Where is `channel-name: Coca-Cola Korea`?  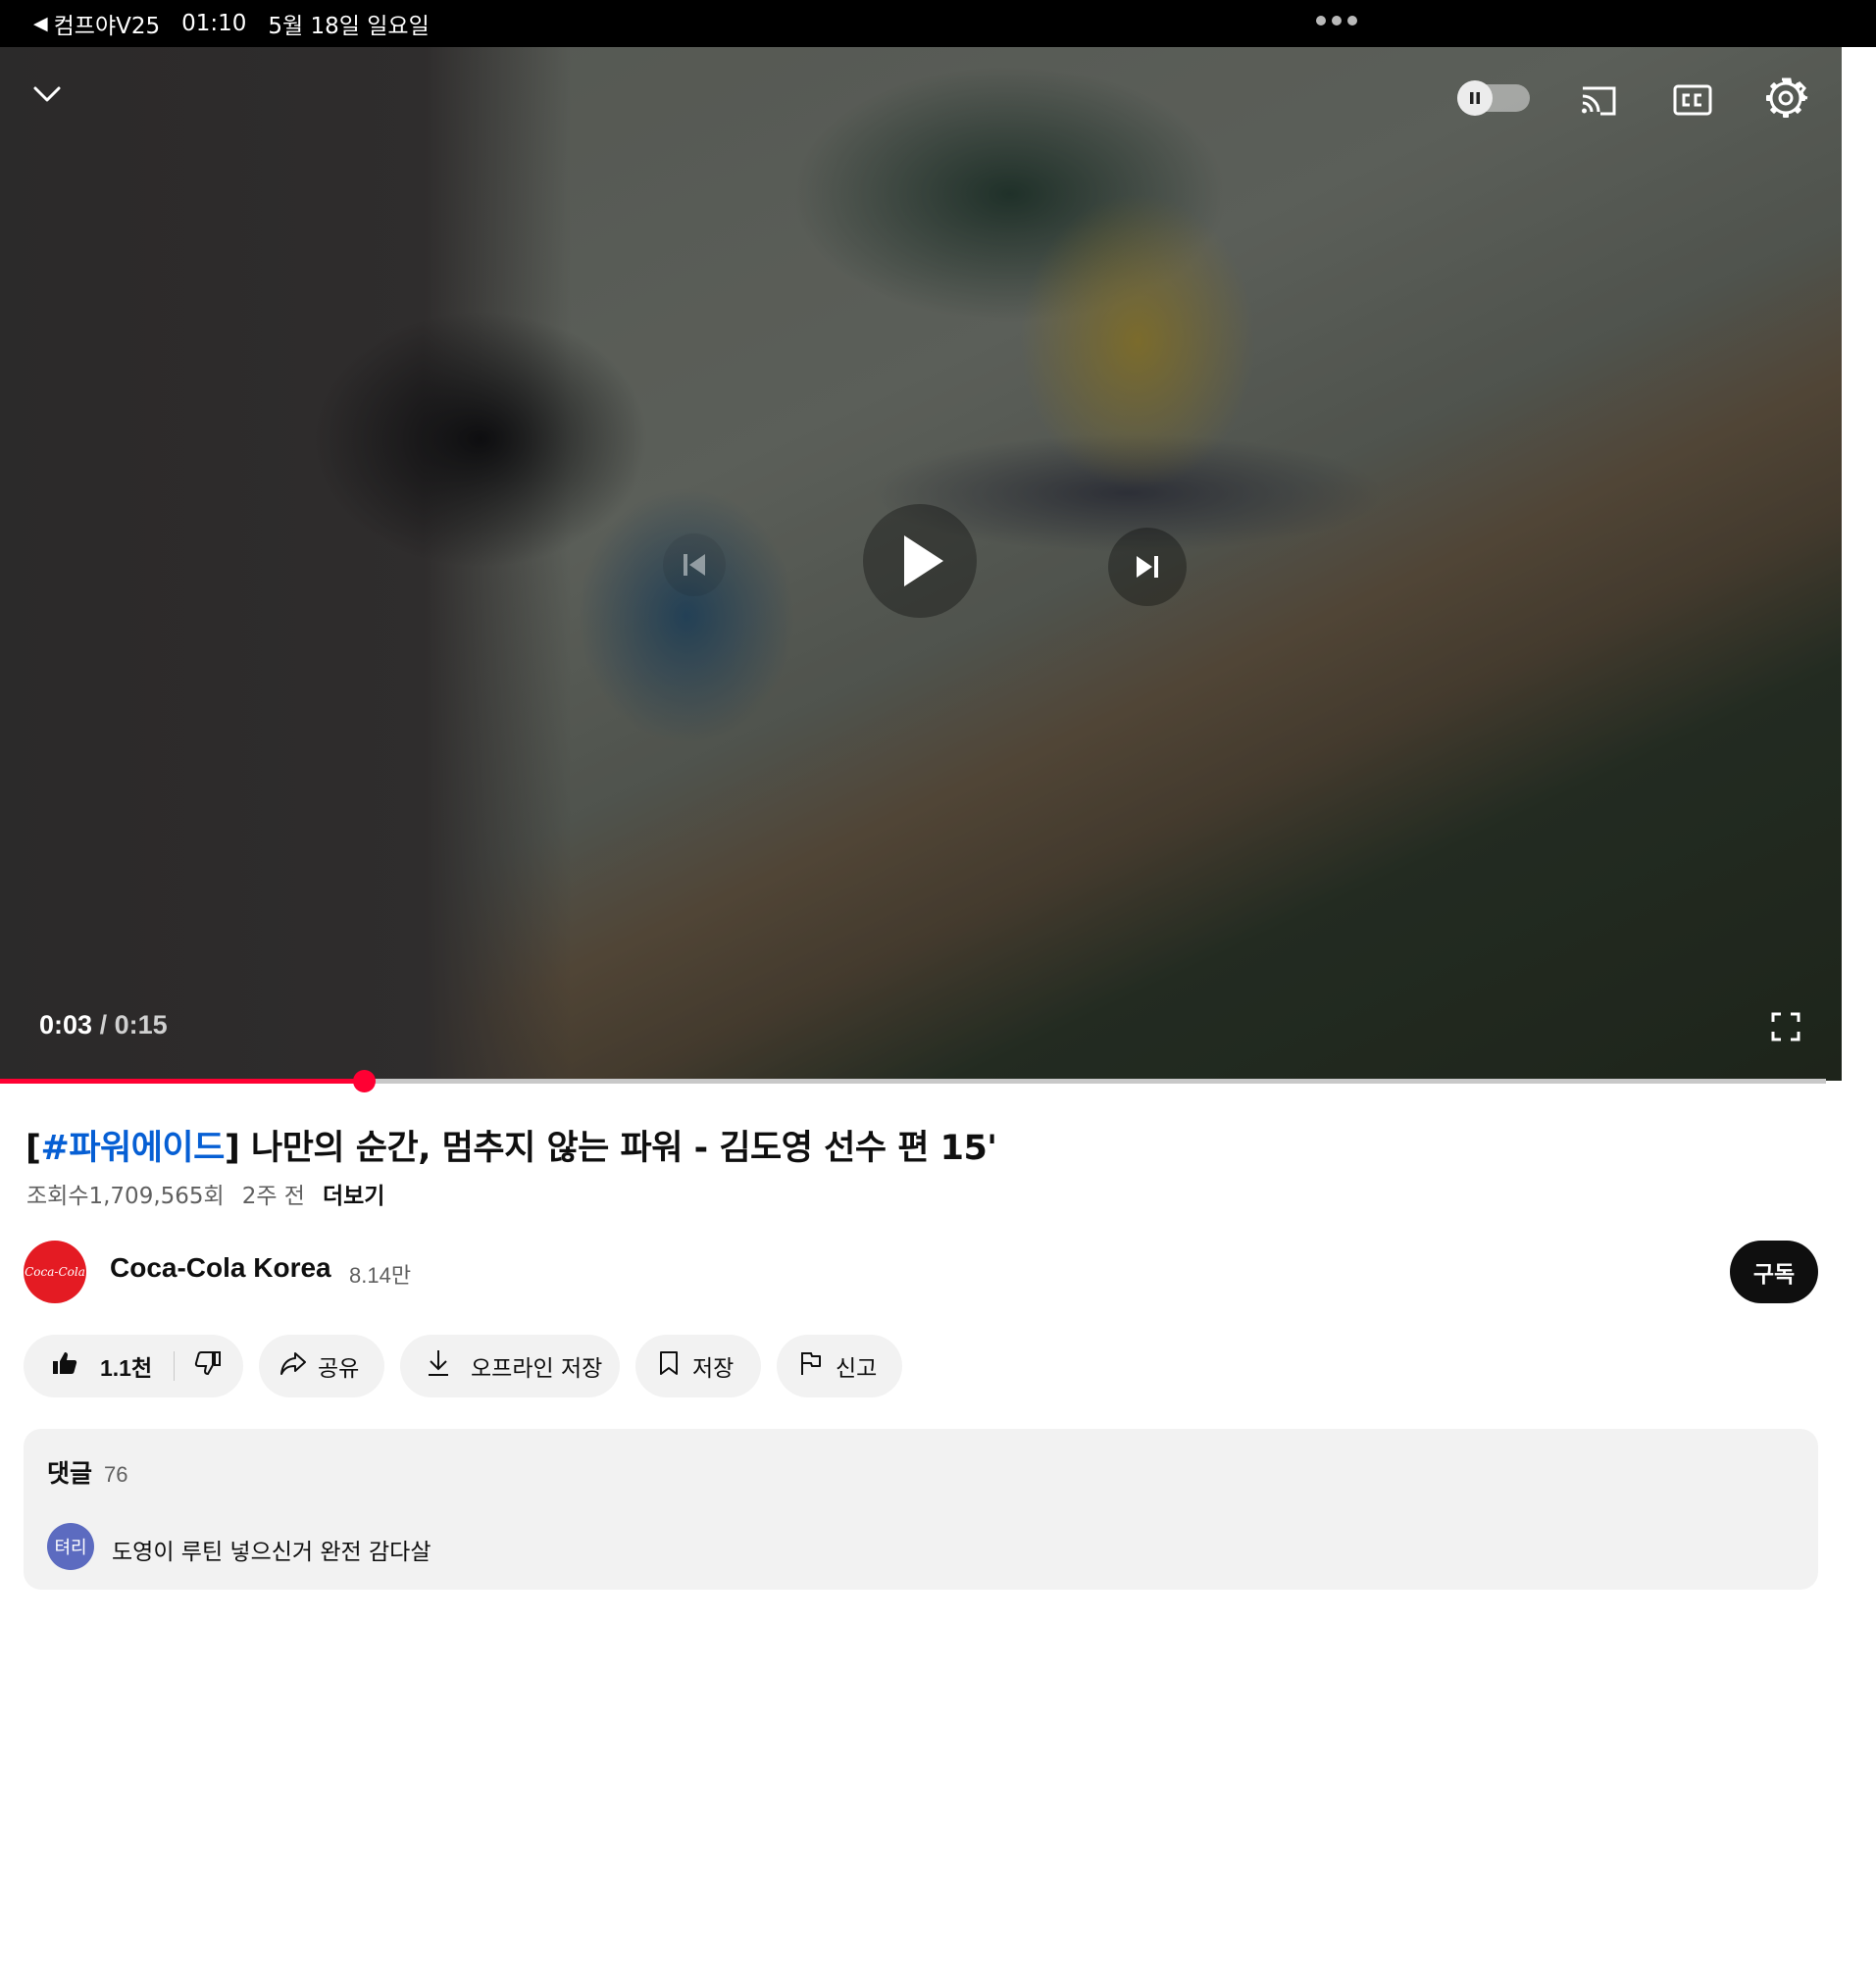
channel-name: Coca-Cola Korea is located at coordinates (220, 1268).